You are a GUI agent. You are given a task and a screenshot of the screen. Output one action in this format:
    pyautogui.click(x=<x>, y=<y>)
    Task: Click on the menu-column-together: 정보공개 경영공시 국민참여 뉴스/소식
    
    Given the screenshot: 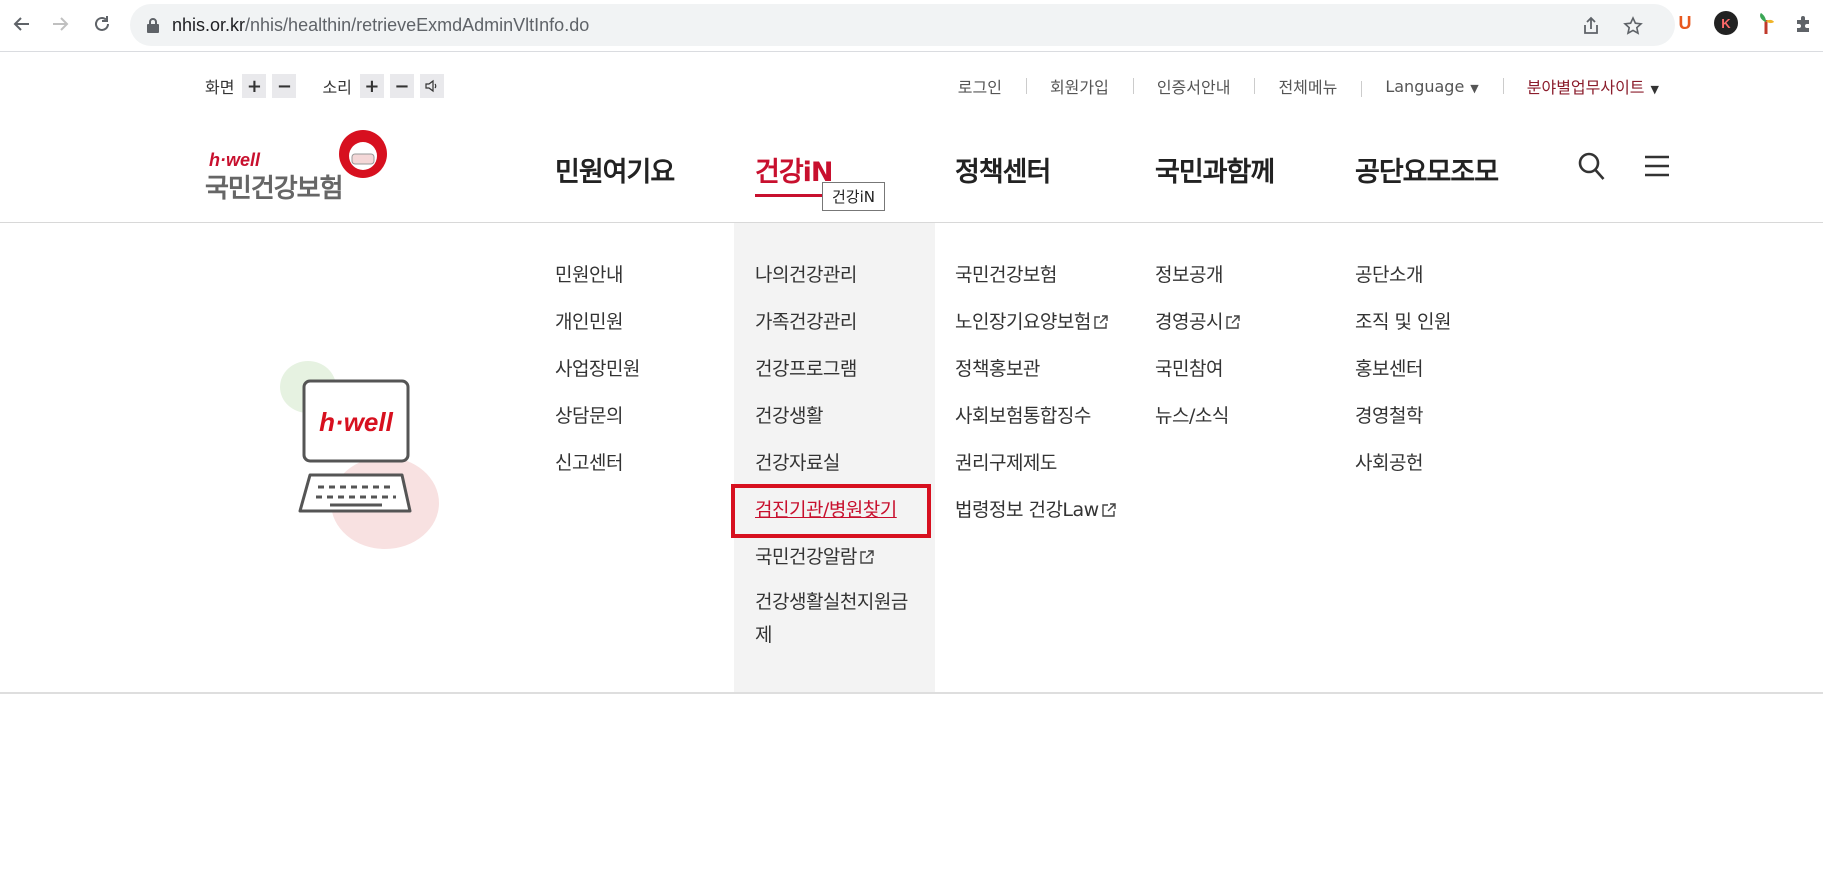 What is the action you would take?
    pyautogui.click(x=1198, y=356)
    